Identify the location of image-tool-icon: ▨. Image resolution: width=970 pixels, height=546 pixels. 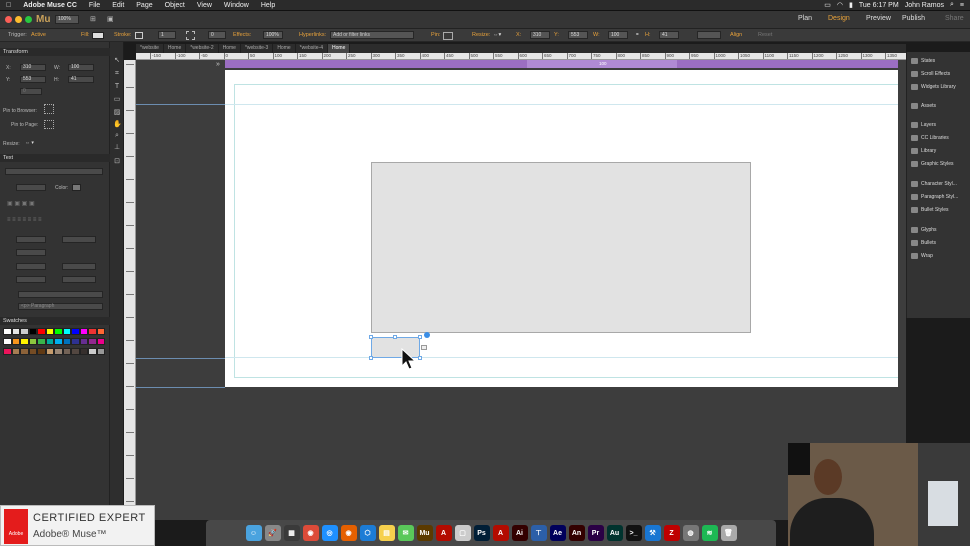
(117, 113).